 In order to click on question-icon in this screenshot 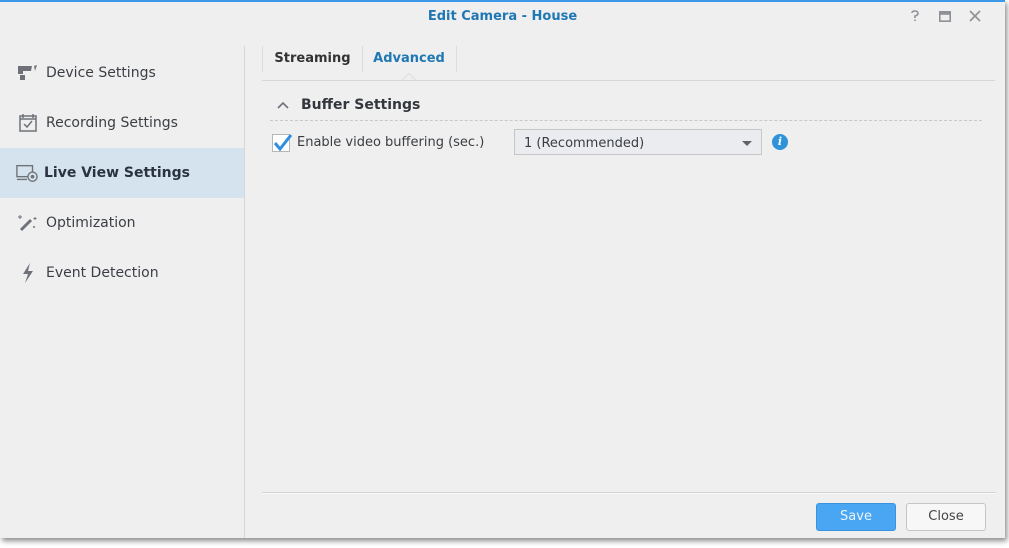, I will do `click(915, 16)`.